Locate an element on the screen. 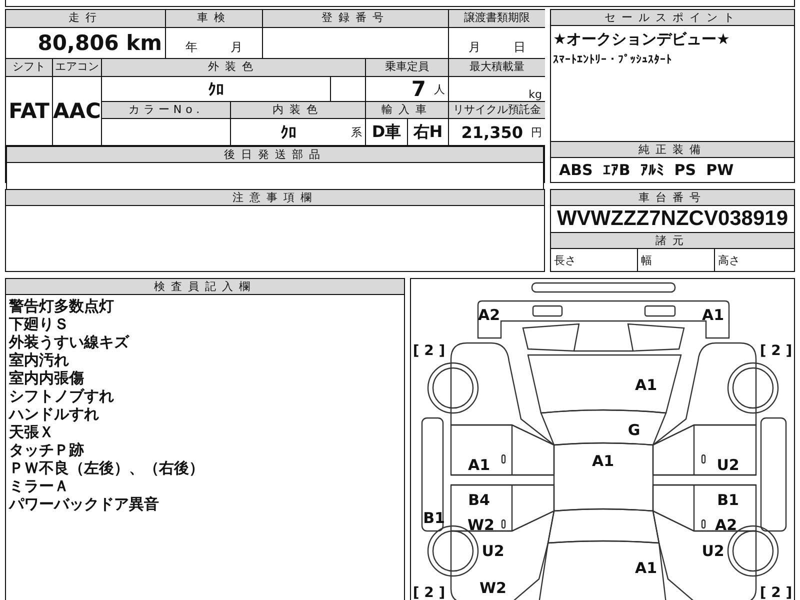 The width and height of the screenshot is (800, 600). exterior-color-value: ｸﾛ is located at coordinates (216, 89).